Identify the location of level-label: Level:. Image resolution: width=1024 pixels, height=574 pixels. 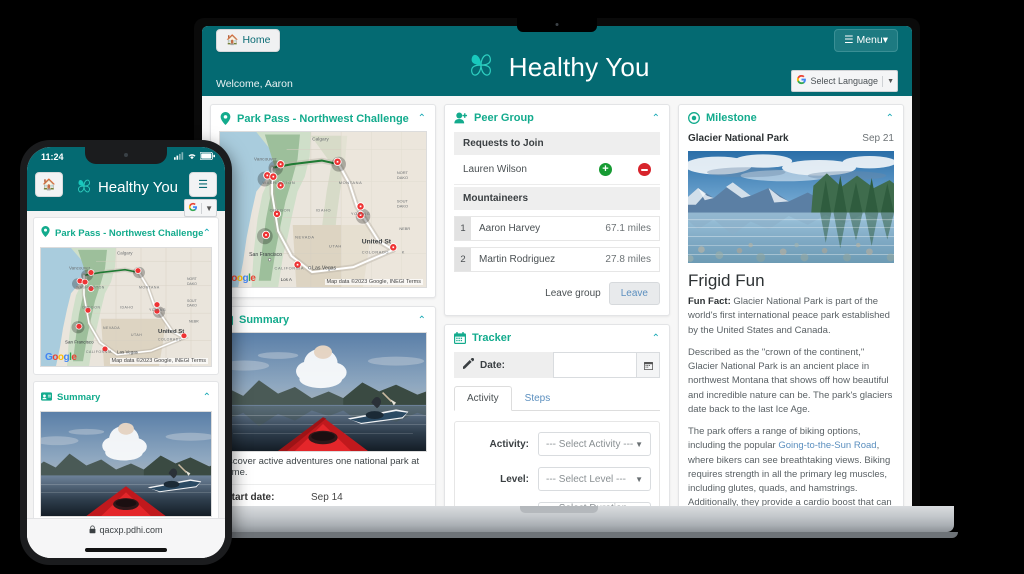
(514, 479).